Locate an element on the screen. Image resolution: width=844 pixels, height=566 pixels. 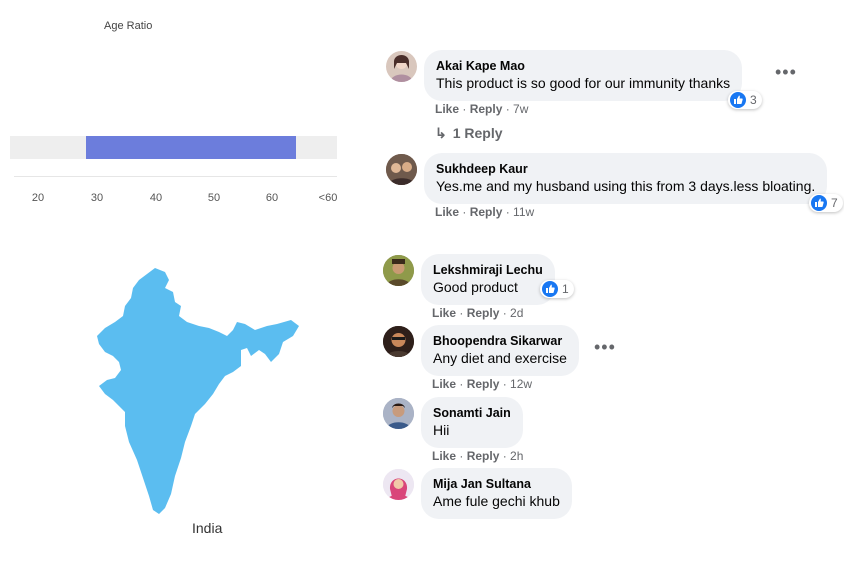
comment-actions: Like · Reply · 11w is located at coordinates (484, 212).